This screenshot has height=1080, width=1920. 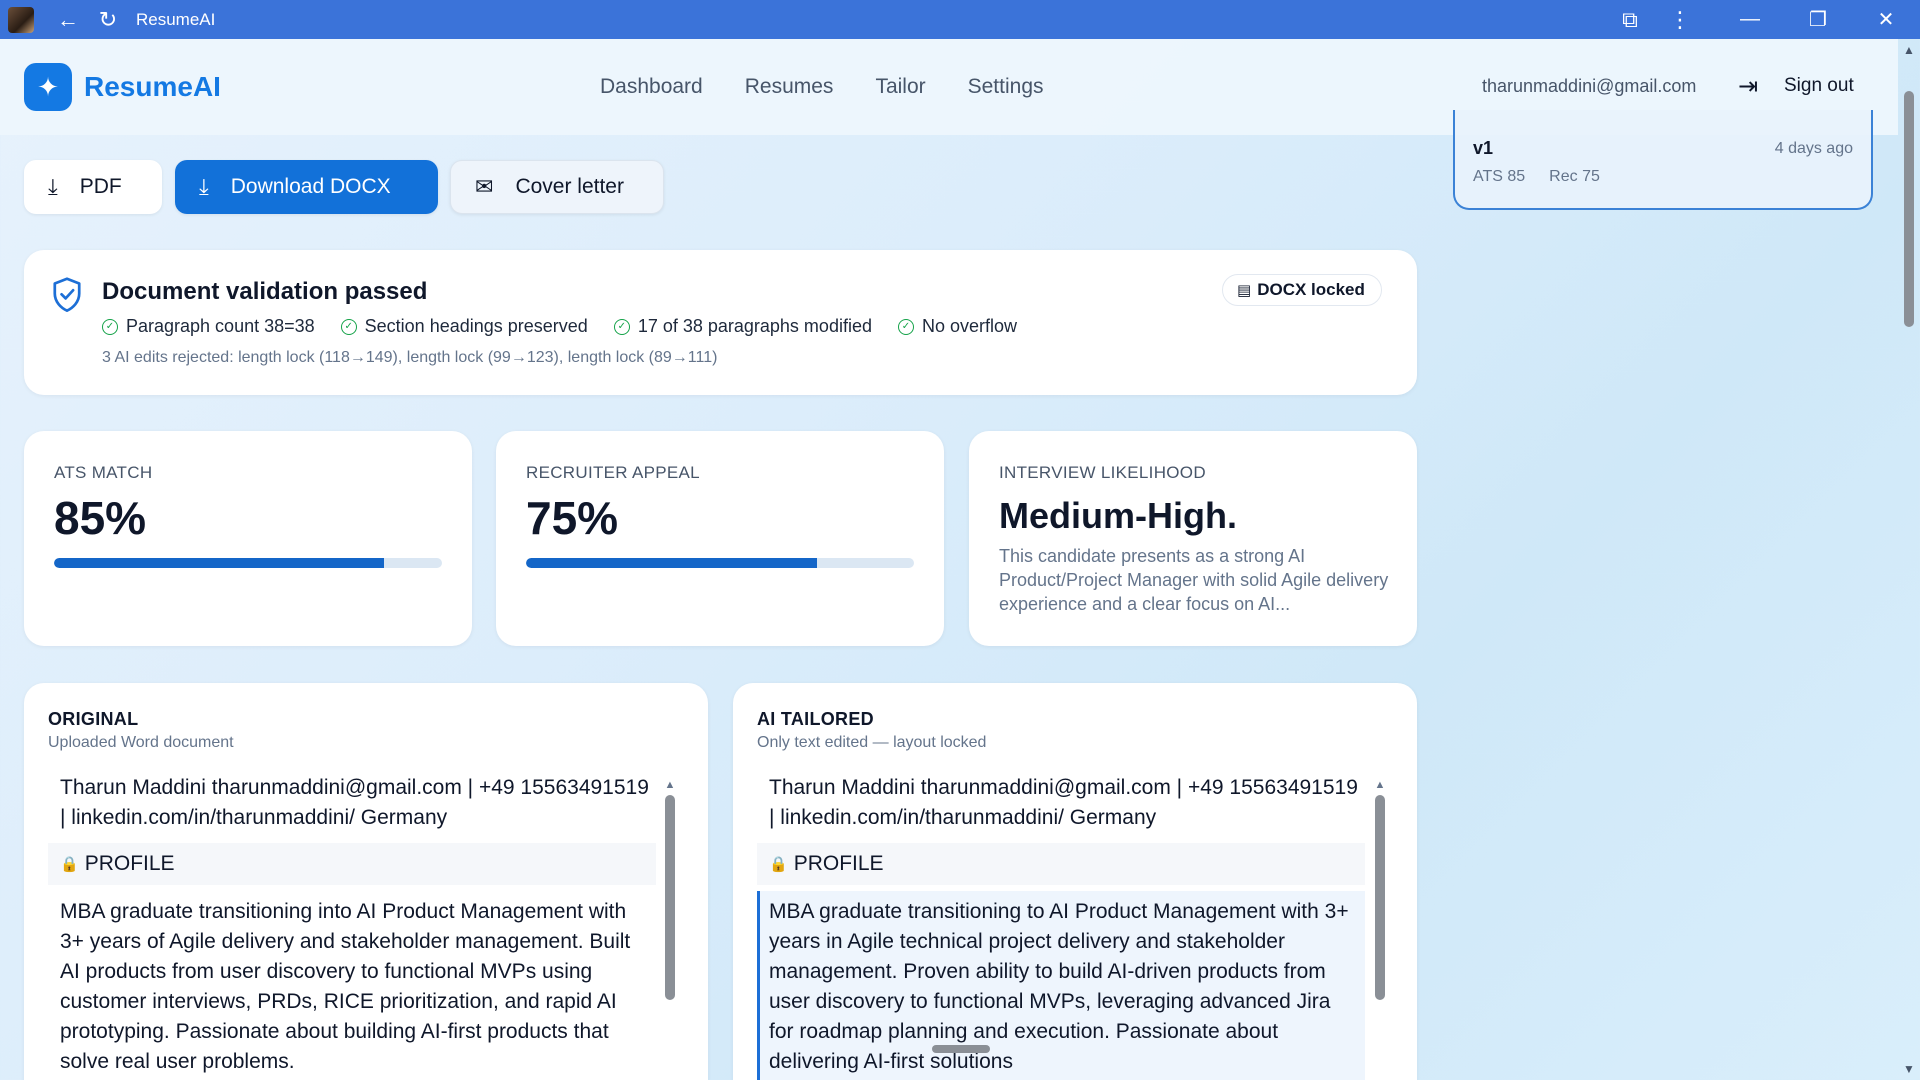 I want to click on metric-label: INTERVIEW LIKELIHOOD, so click(x=1102, y=472).